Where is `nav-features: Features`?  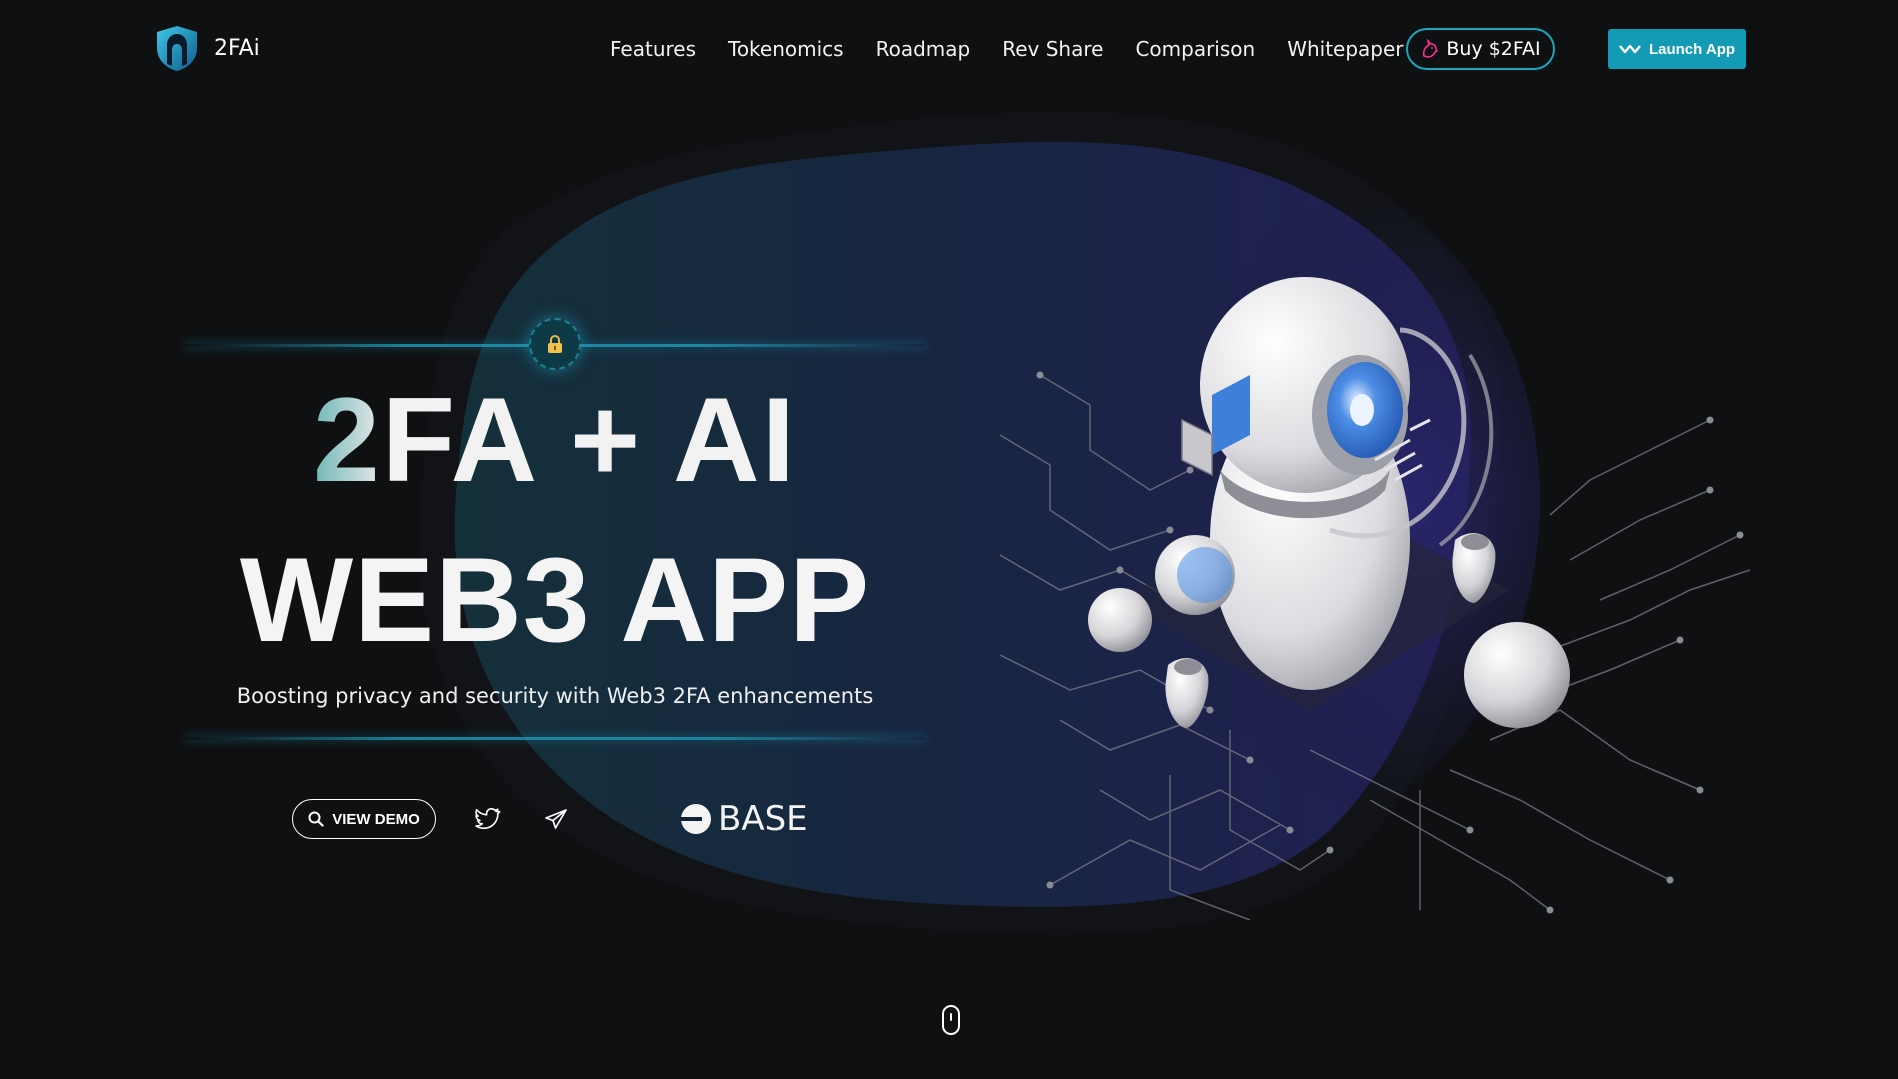
nav-features: Features is located at coordinates (653, 49).